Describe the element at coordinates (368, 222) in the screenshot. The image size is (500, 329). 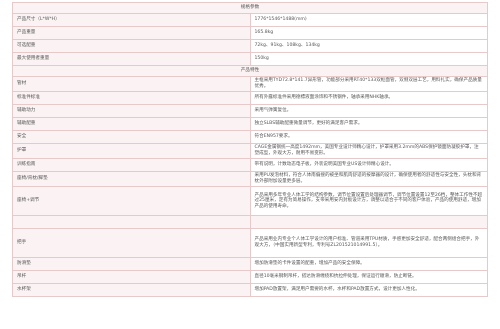
I see `feature-value` at that location.